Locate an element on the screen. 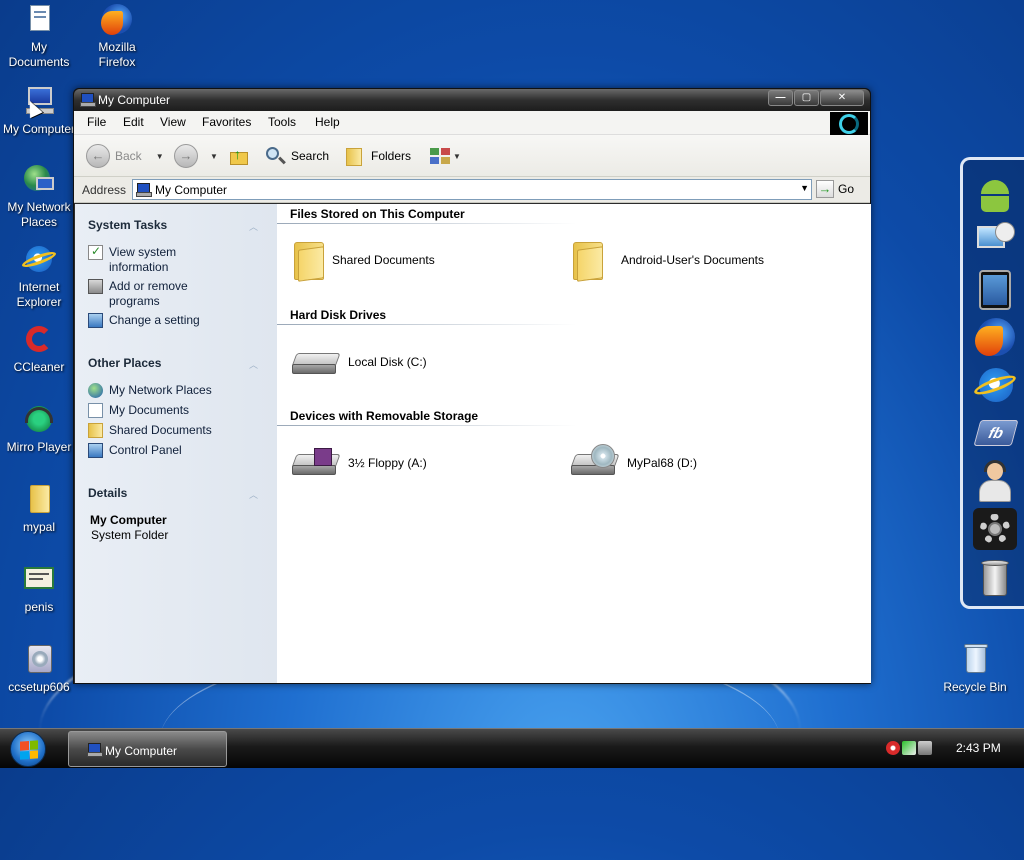 Image resolution: width=1024 pixels, height=860 pixels. android-icon is located at coordinates (995, 193).